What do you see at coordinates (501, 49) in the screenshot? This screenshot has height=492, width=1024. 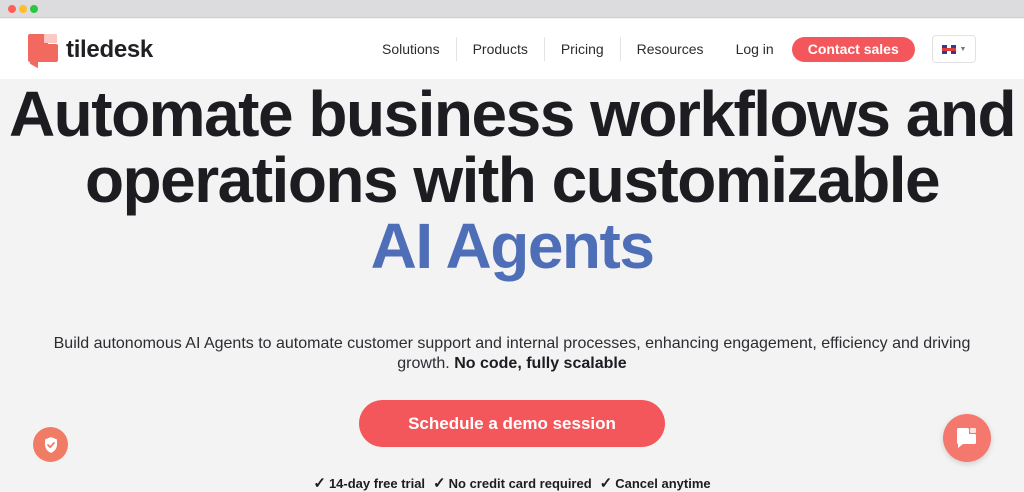 I see `nav-item-products: Products` at bounding box center [501, 49].